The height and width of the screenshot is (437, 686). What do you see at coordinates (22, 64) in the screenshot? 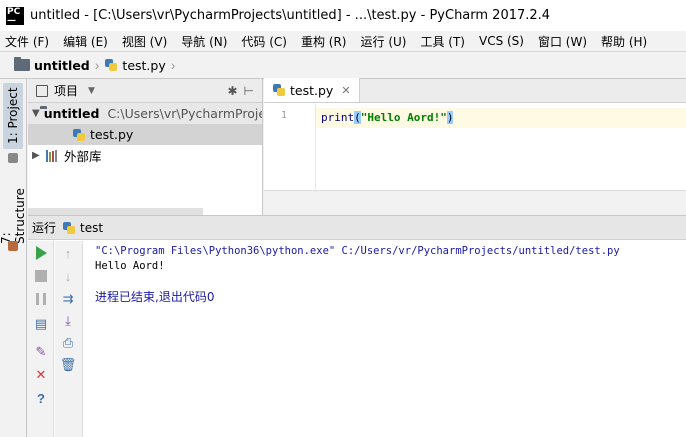
I see `folder-icon` at bounding box center [22, 64].